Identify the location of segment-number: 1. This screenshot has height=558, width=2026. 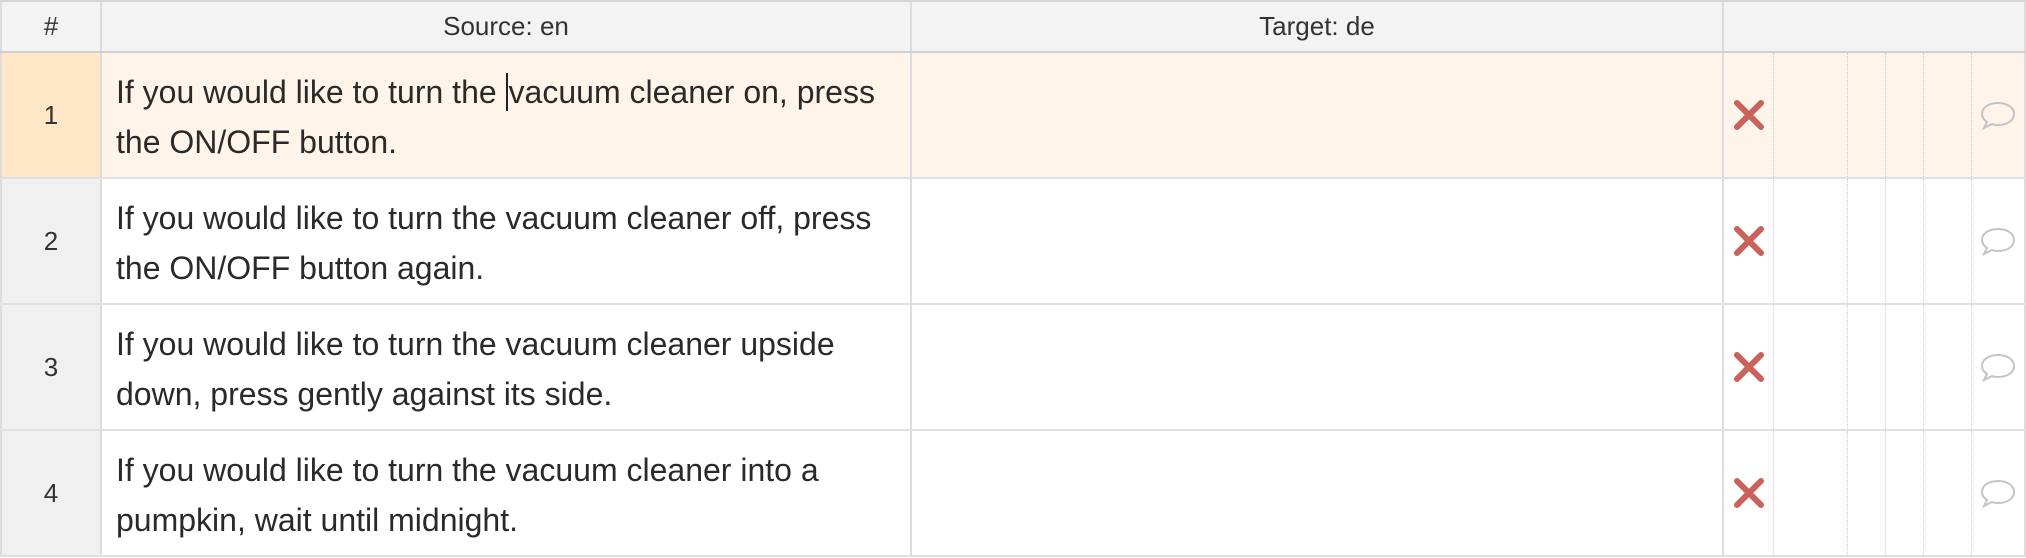
(51, 115).